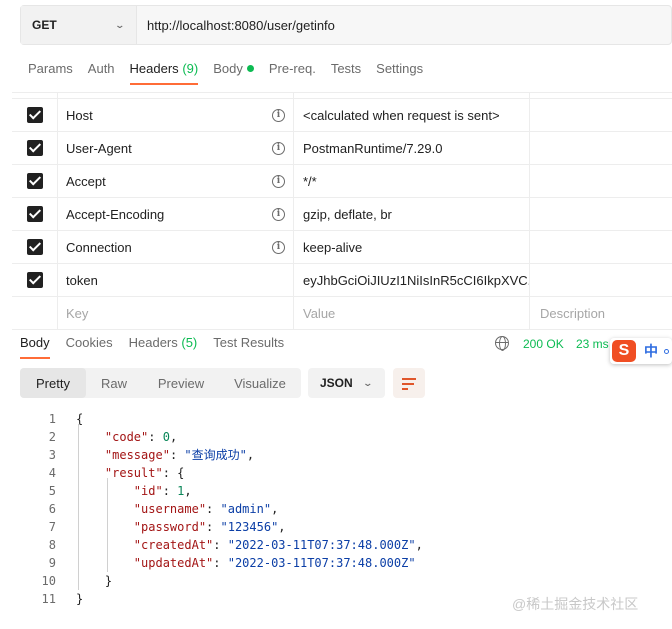  What do you see at coordinates (164, 73) in the screenshot?
I see `tab-headers: Headers (9)` at bounding box center [164, 73].